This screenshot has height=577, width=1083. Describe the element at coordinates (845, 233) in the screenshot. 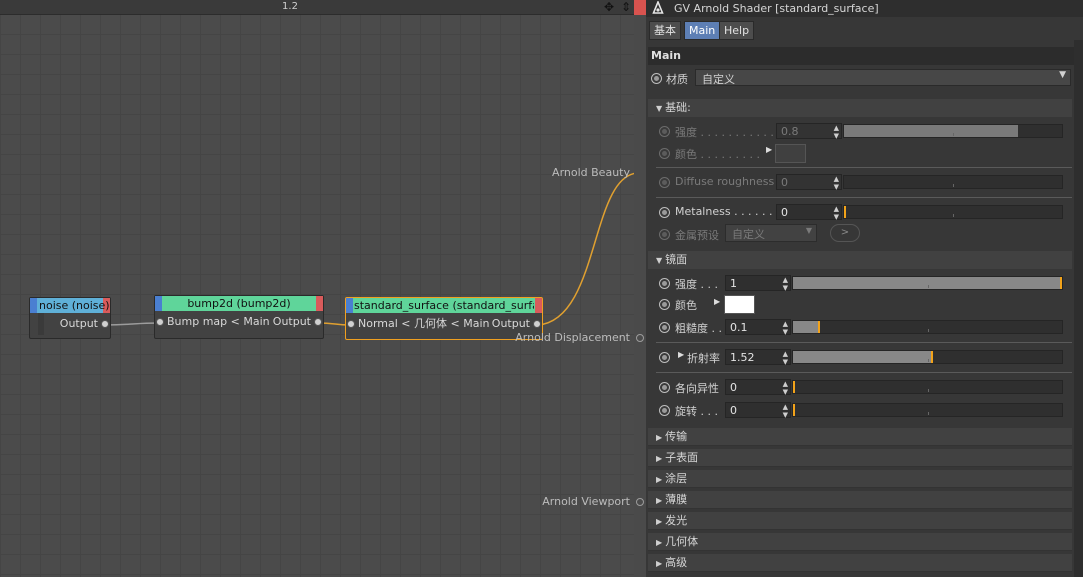

I see `metal-preset-apply-button: >` at that location.